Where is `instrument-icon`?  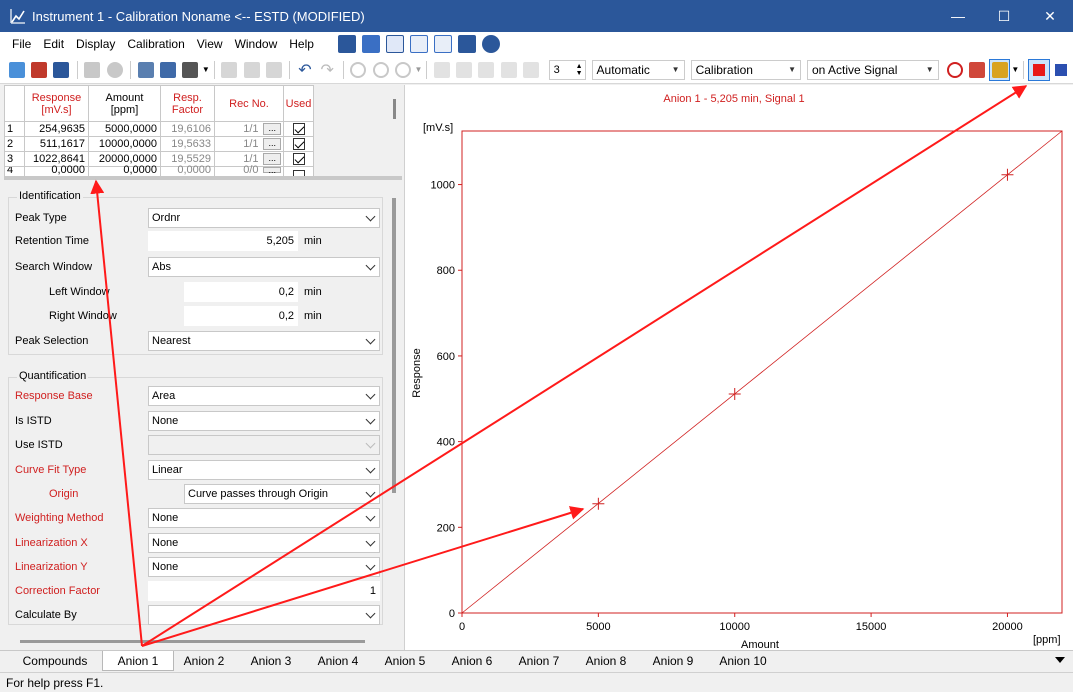
instrument-icon is located at coordinates (394, 44).